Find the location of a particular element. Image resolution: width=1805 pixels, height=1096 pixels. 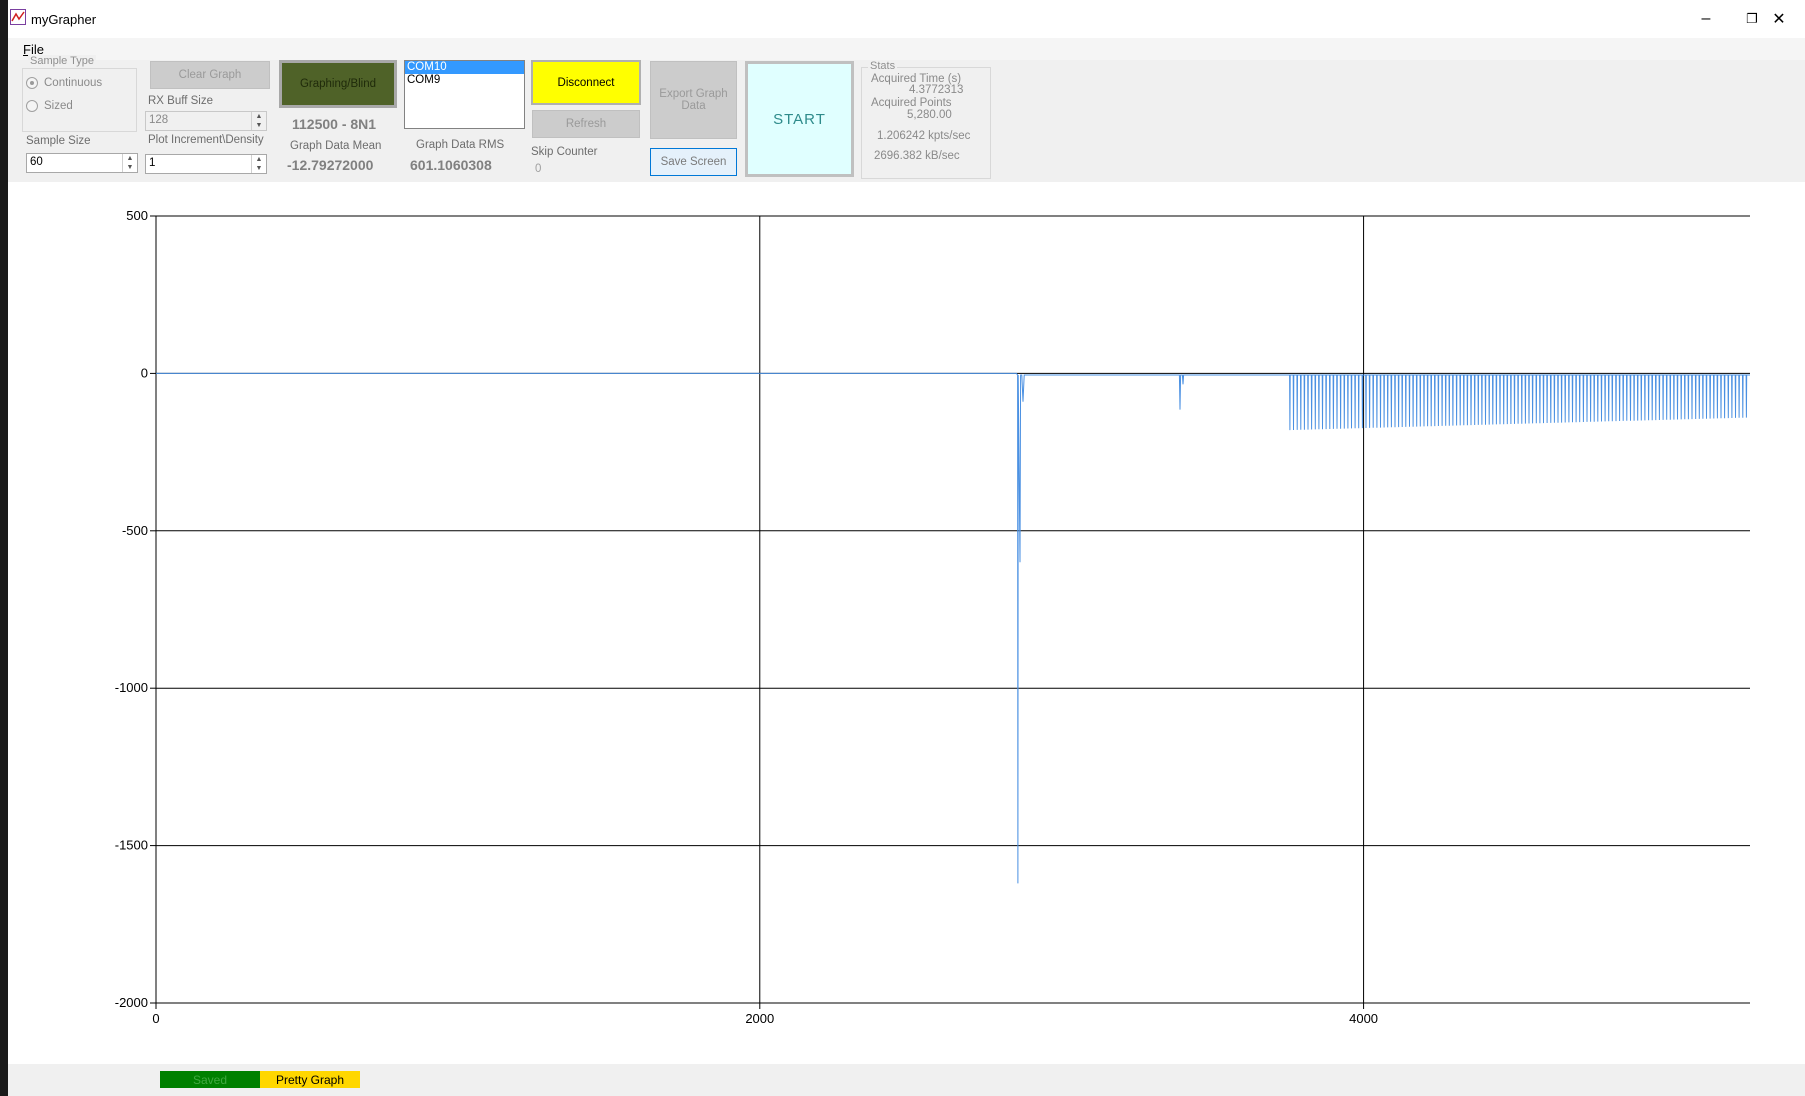

sample-size-label: Sample Size is located at coordinates (58, 141).